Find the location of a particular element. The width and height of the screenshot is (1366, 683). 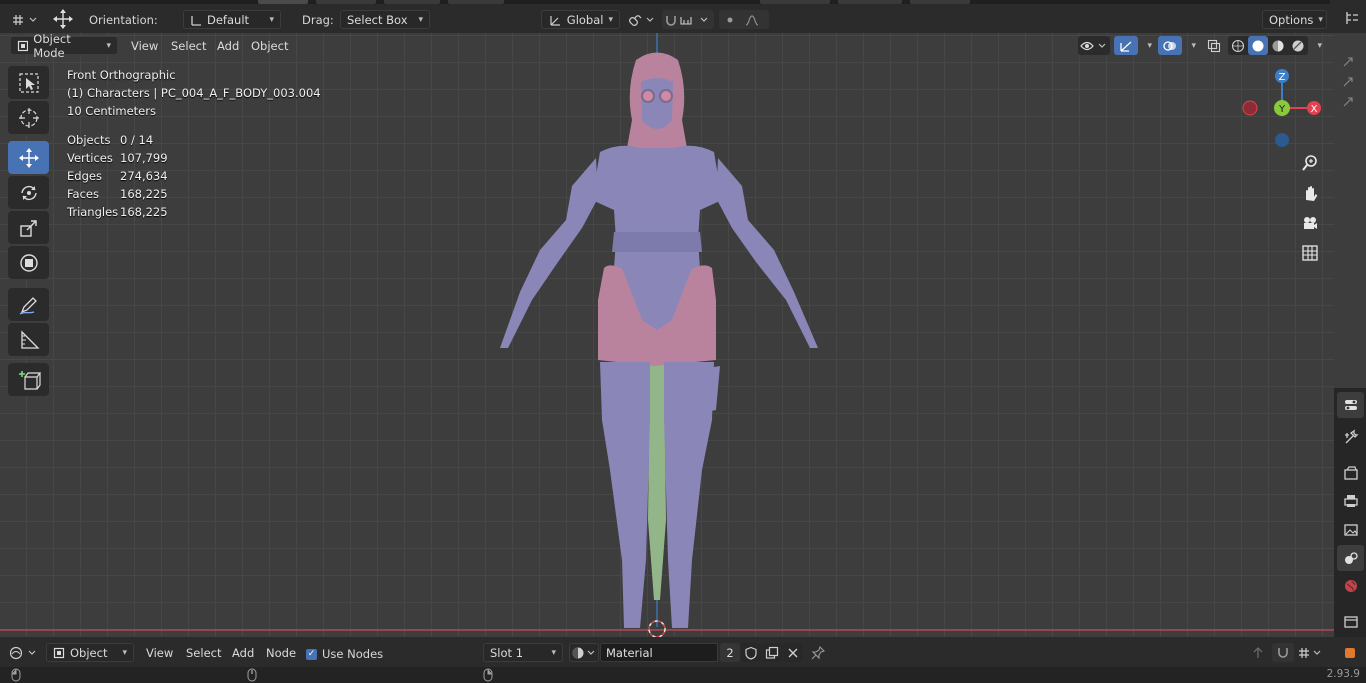

sidebar-material-tab is located at coordinates (1350, 652).